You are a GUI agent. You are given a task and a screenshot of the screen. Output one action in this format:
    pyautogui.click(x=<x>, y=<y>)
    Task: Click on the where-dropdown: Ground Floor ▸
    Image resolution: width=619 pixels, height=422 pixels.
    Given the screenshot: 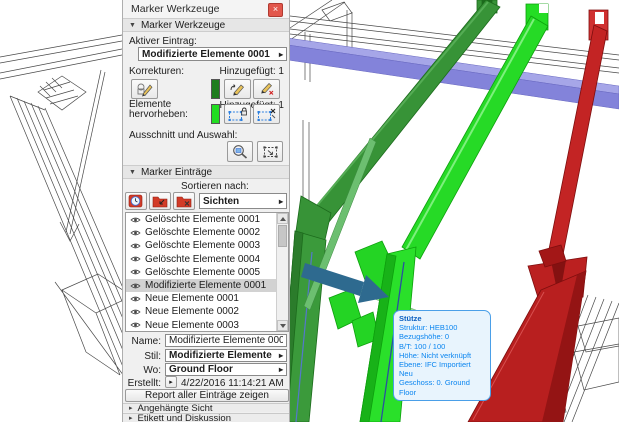 What is the action you would take?
    pyautogui.click(x=226, y=369)
    